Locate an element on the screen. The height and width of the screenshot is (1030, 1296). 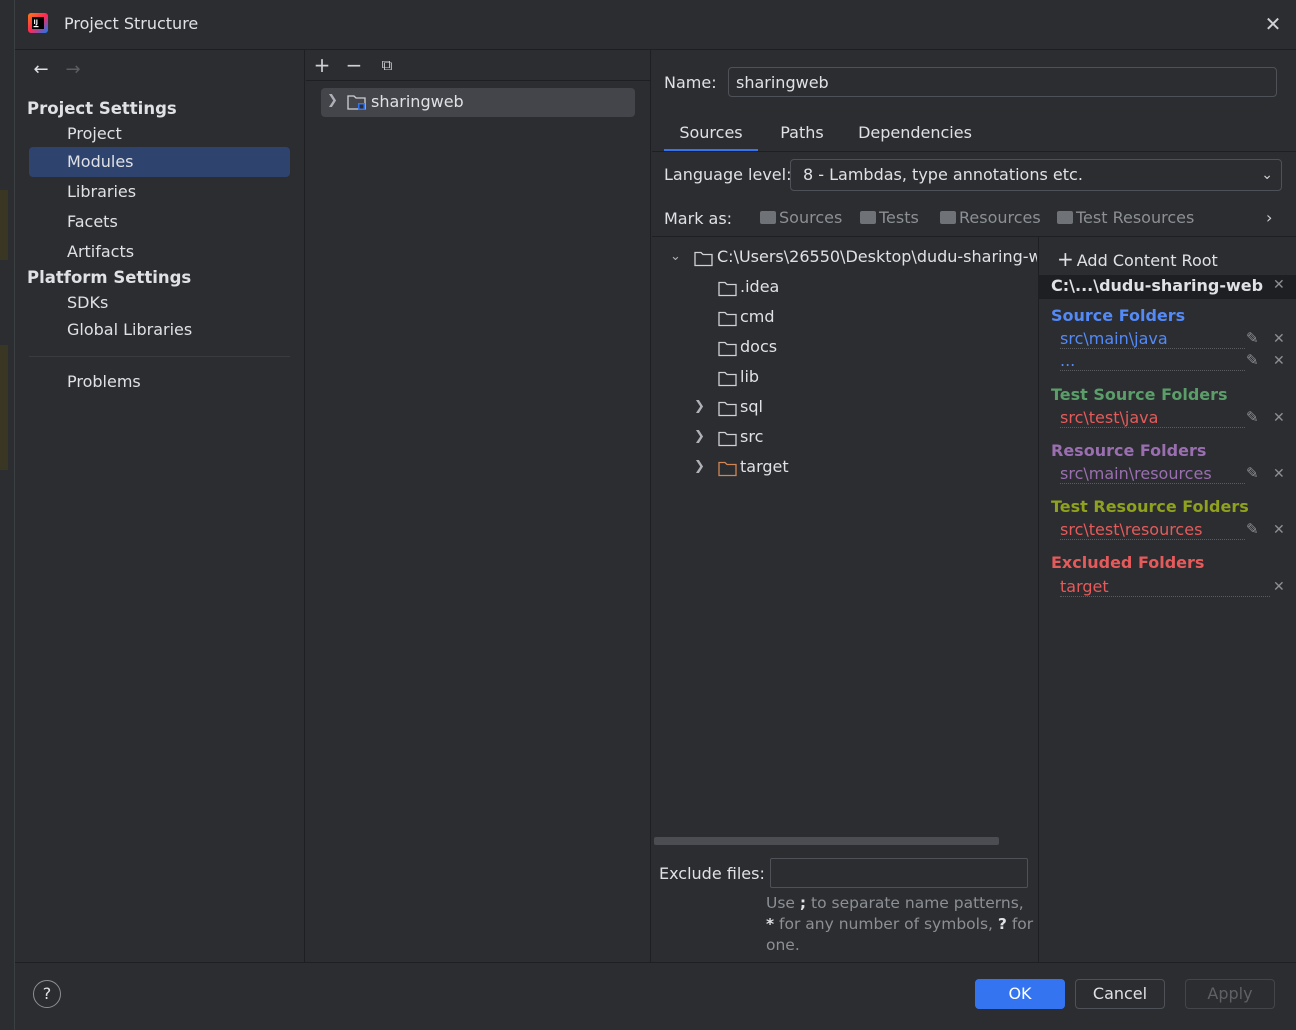
mark-resources-button: Resources is located at coordinates (990, 217).